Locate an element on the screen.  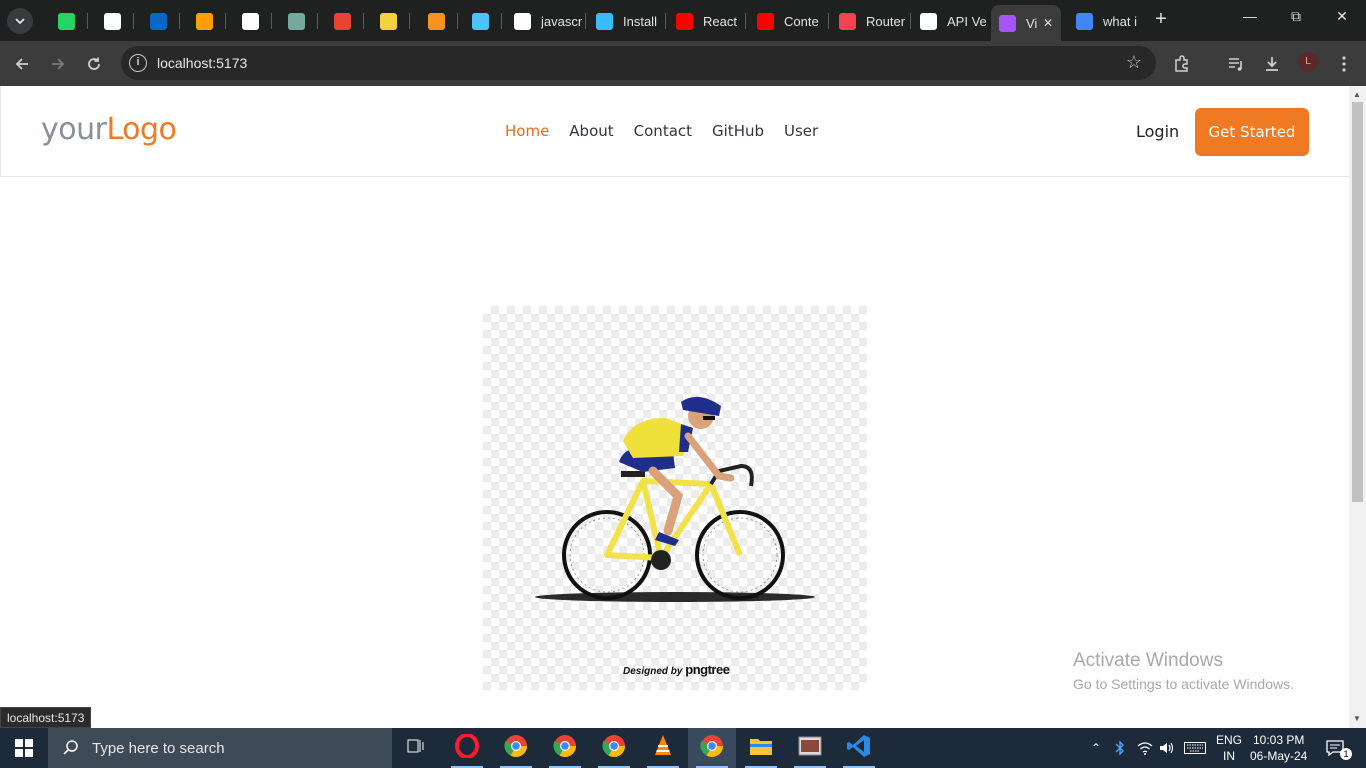
browser-tab: React is located at coordinates (705, 21).